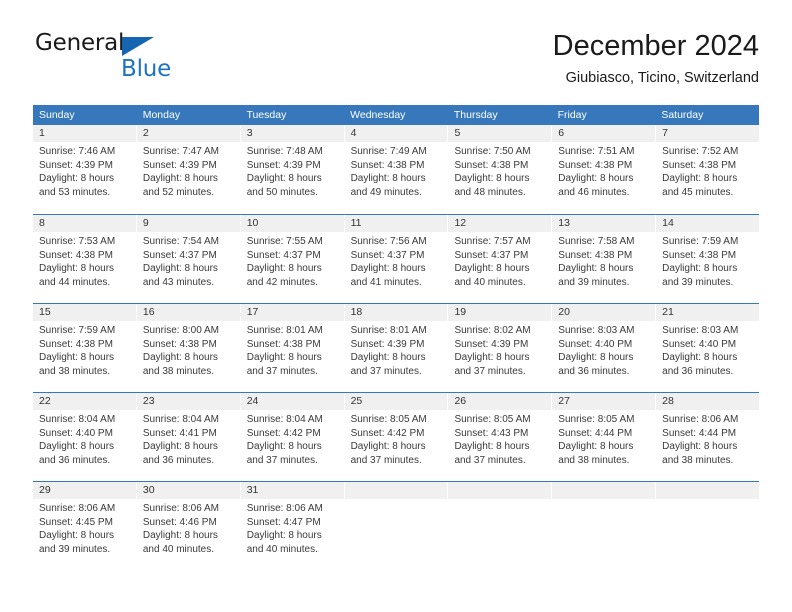  I want to click on day-detail-line: Sunrise: 7:51 AM, so click(596, 151).